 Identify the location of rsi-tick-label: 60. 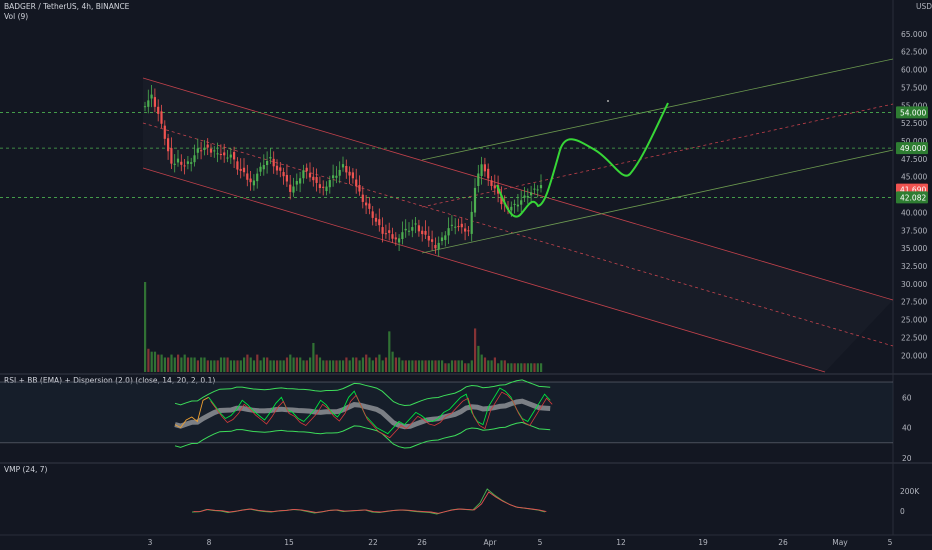
(907, 397).